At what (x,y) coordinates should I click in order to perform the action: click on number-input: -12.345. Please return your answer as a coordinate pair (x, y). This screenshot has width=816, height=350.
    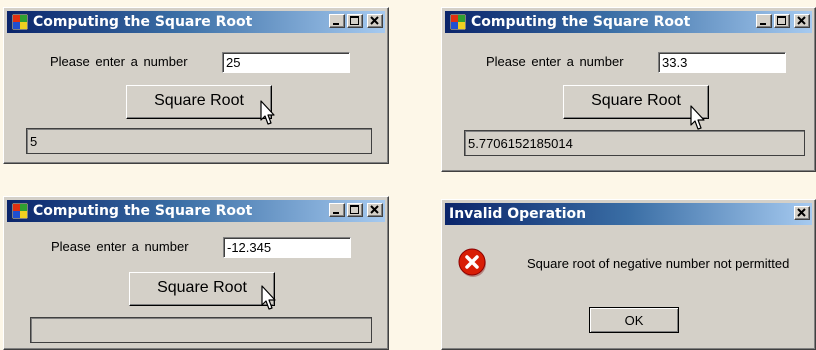
    Looking at the image, I should click on (287, 247).